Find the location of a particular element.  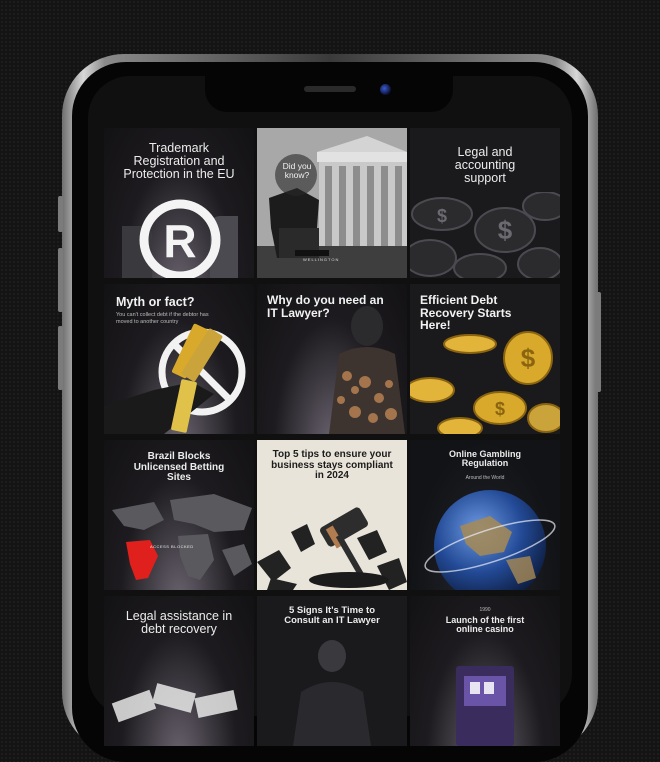

post-title: Did you know? is located at coordinates (297, 170).